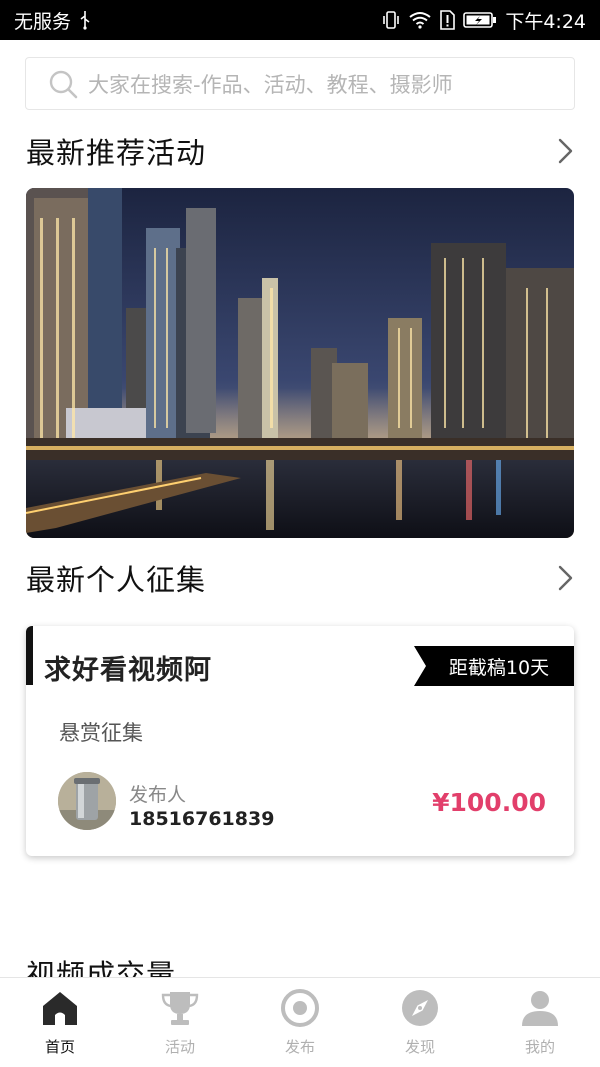 The width and height of the screenshot is (600, 1067). Describe the element at coordinates (180, 1008) in the screenshot. I see `trophy-icon` at that location.